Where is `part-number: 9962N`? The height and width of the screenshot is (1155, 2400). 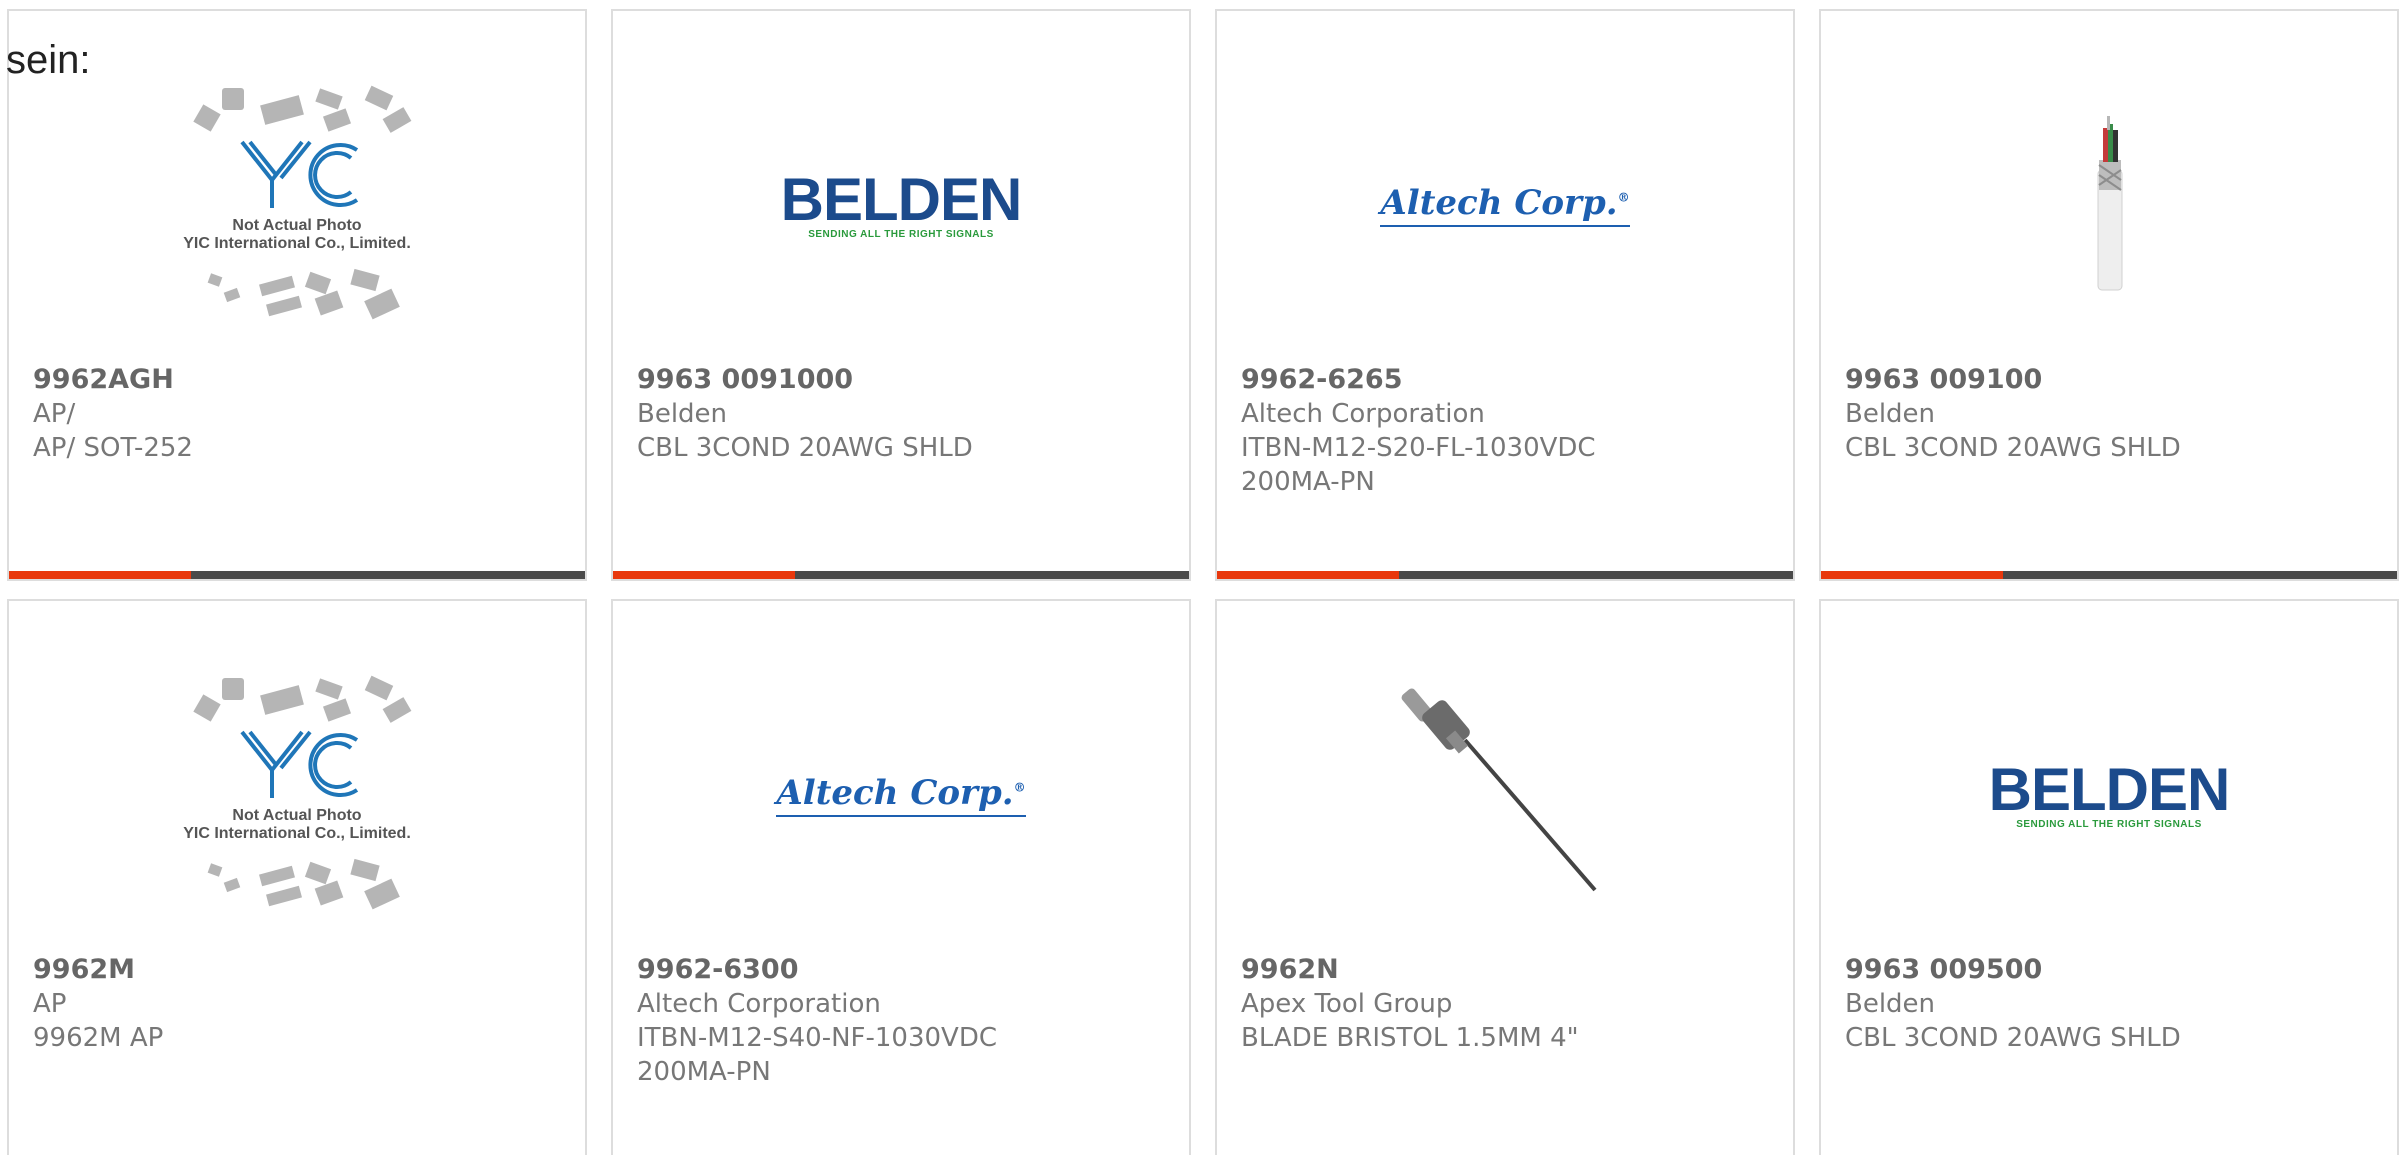 part-number: 9962N is located at coordinates (1290, 970).